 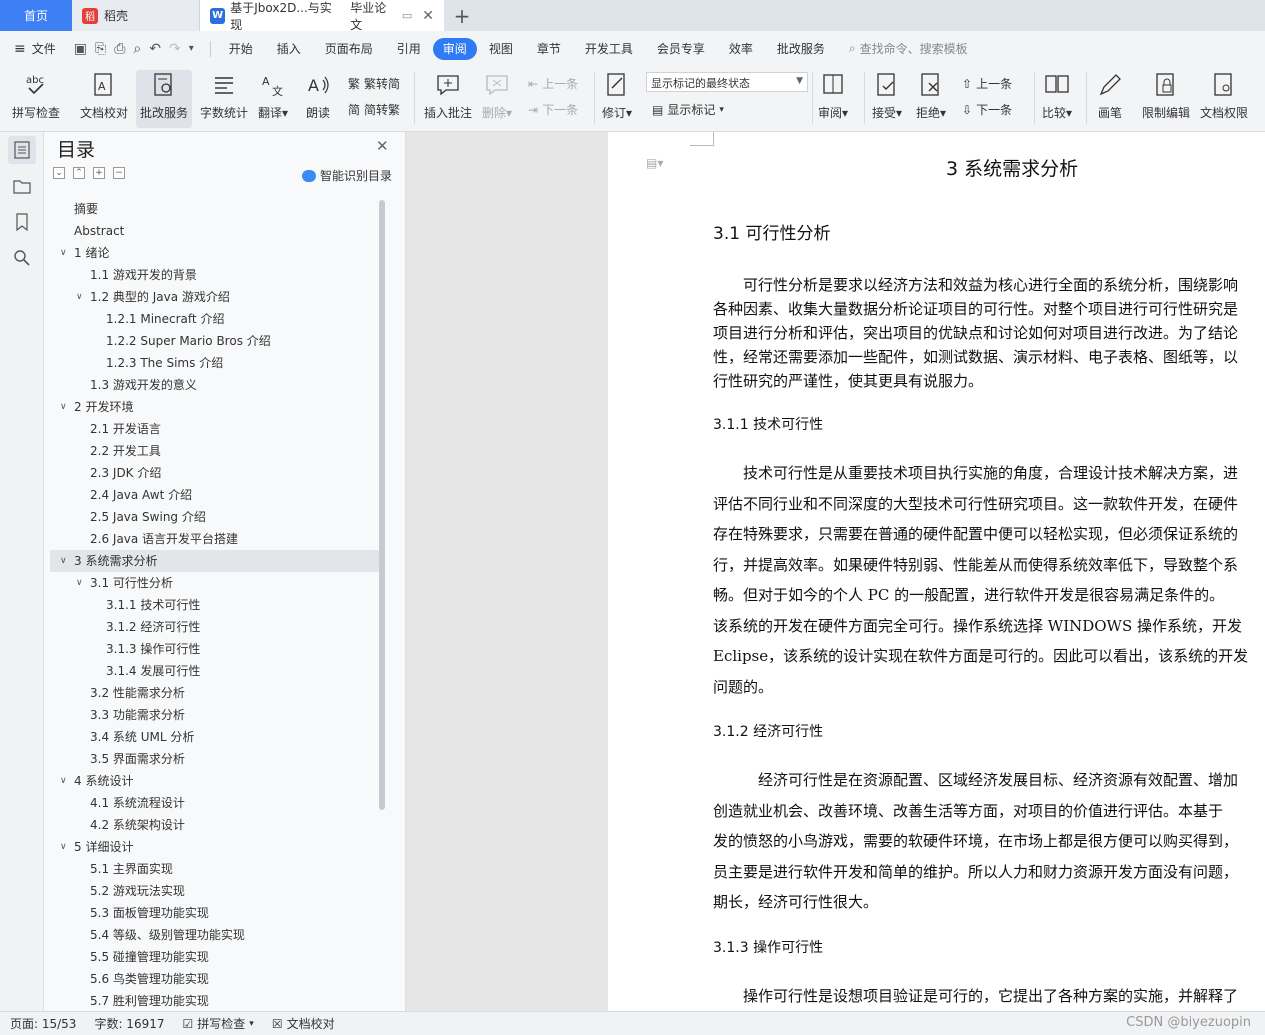 What do you see at coordinates (129, 1023) in the screenshot?
I see `word-count-indicator: 字数: 16917` at bounding box center [129, 1023].